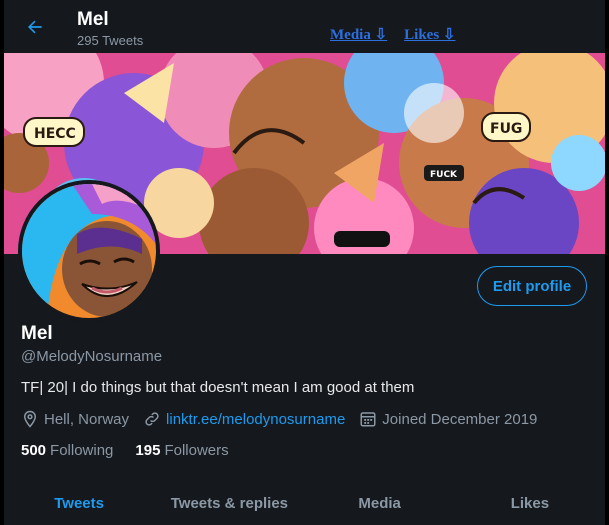 The width and height of the screenshot is (609, 525). I want to click on likes-link: Likes ⇩, so click(429, 35).